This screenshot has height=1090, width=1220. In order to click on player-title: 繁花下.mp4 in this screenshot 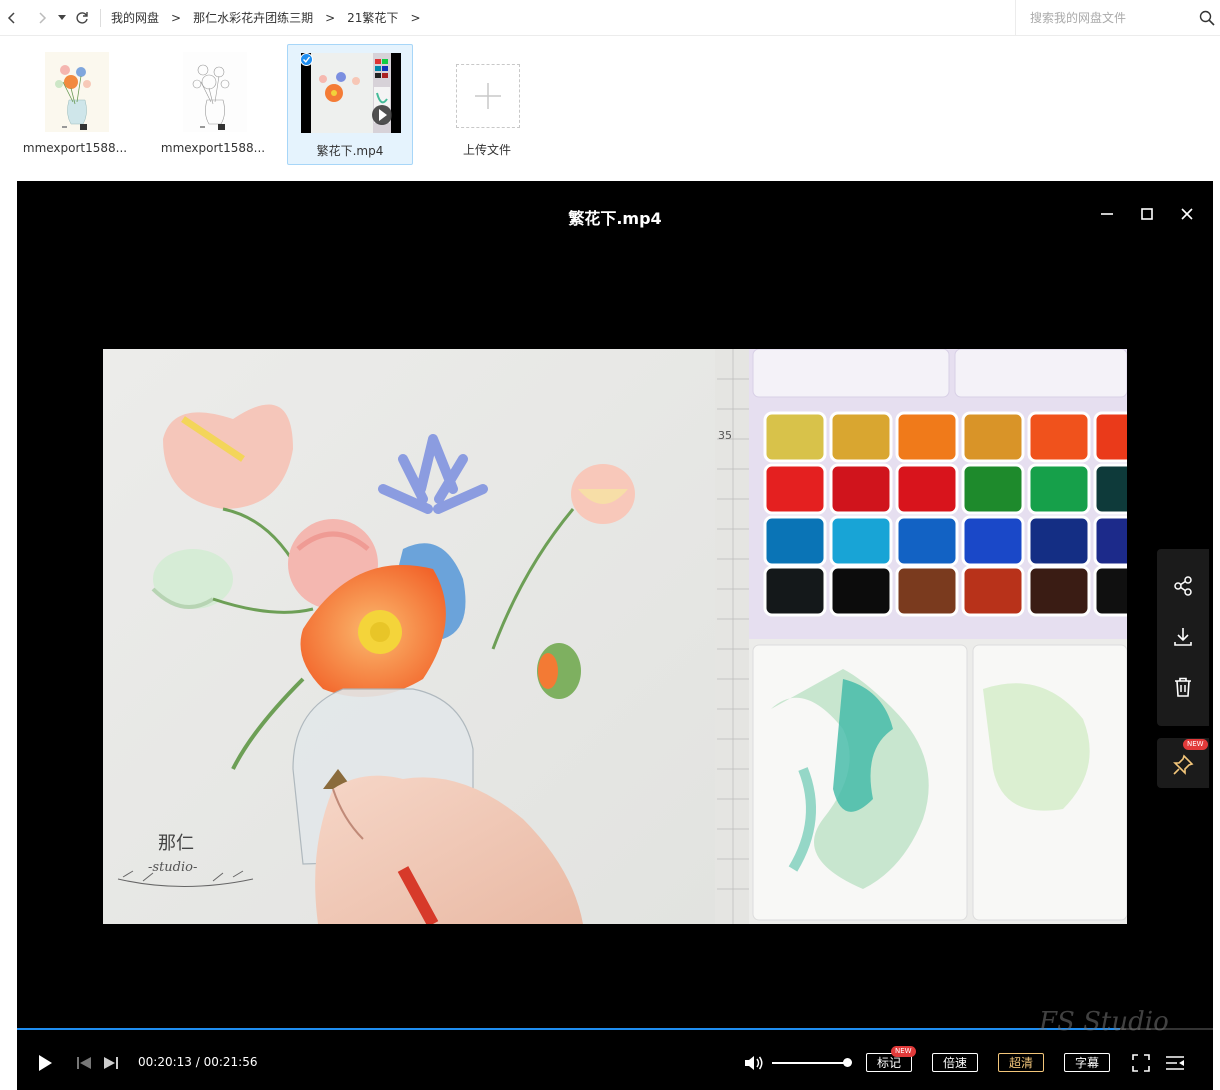, I will do `click(615, 218)`.